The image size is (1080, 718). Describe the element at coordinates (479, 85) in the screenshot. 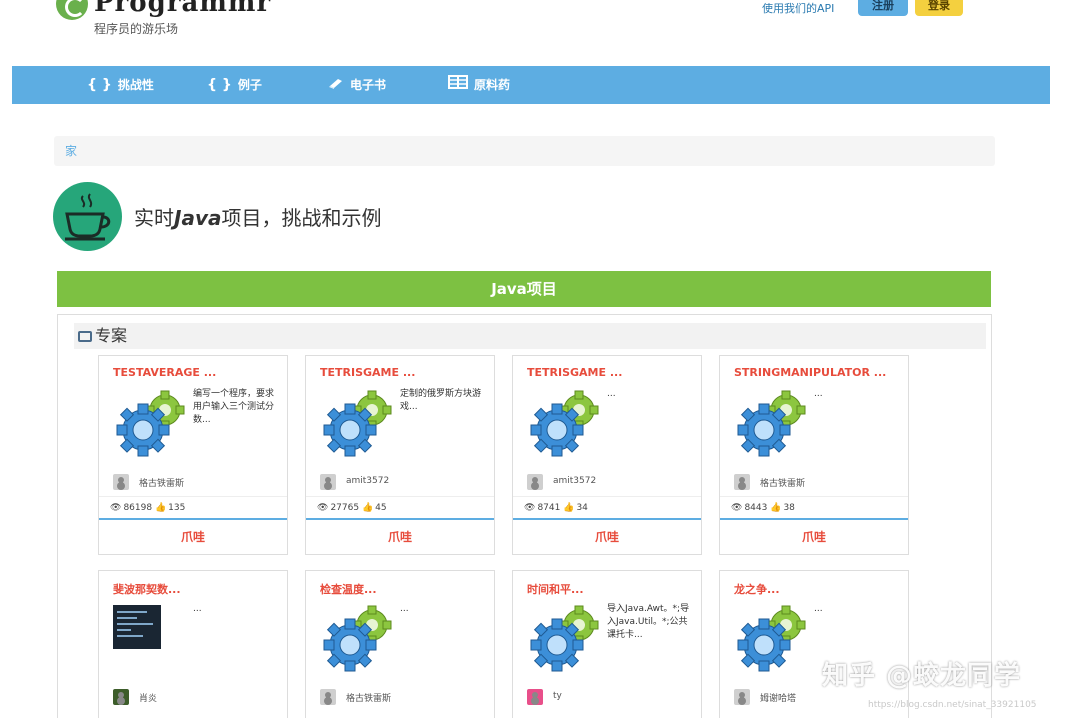

I see `nav-item-api: 原料药` at that location.